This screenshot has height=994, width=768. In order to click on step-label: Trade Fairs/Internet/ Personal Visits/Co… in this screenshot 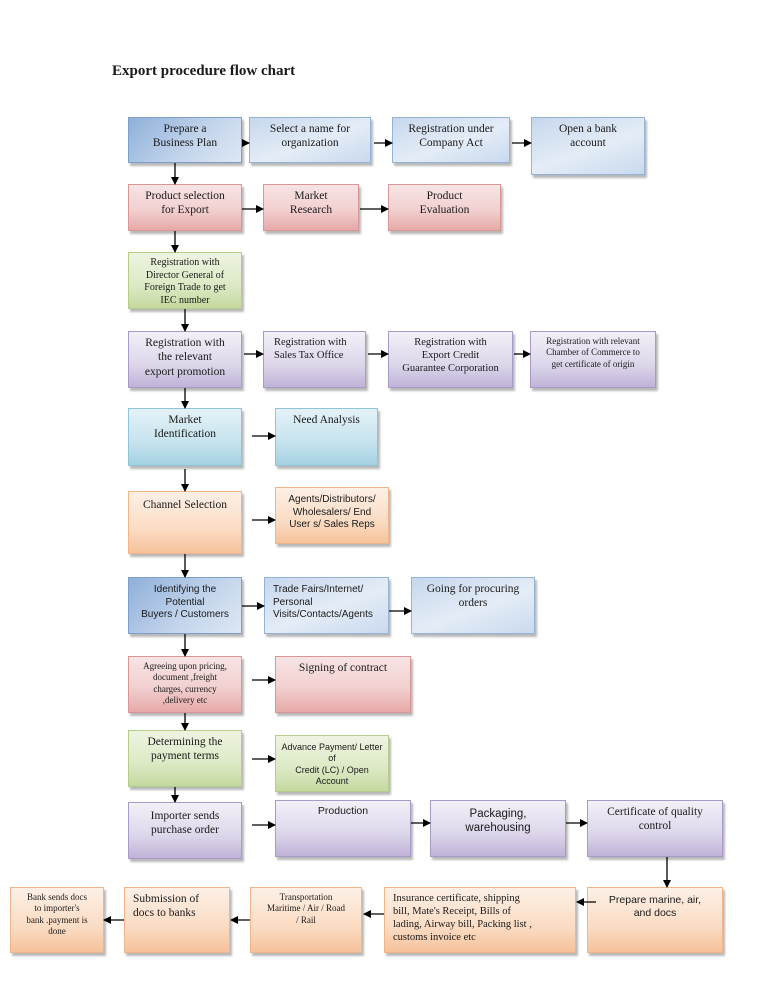, I will do `click(323, 602)`.